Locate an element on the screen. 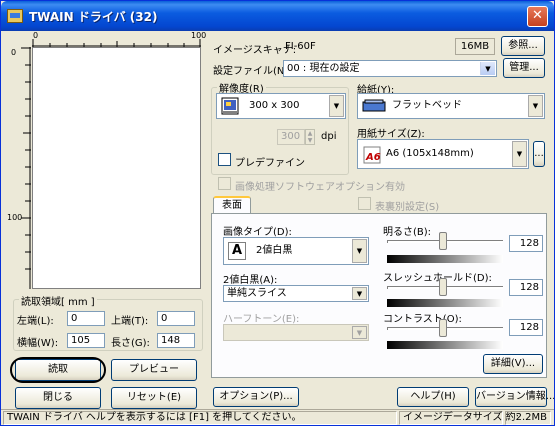 The height and width of the screenshot is (426, 555). width-input: 105 is located at coordinates (86, 340).